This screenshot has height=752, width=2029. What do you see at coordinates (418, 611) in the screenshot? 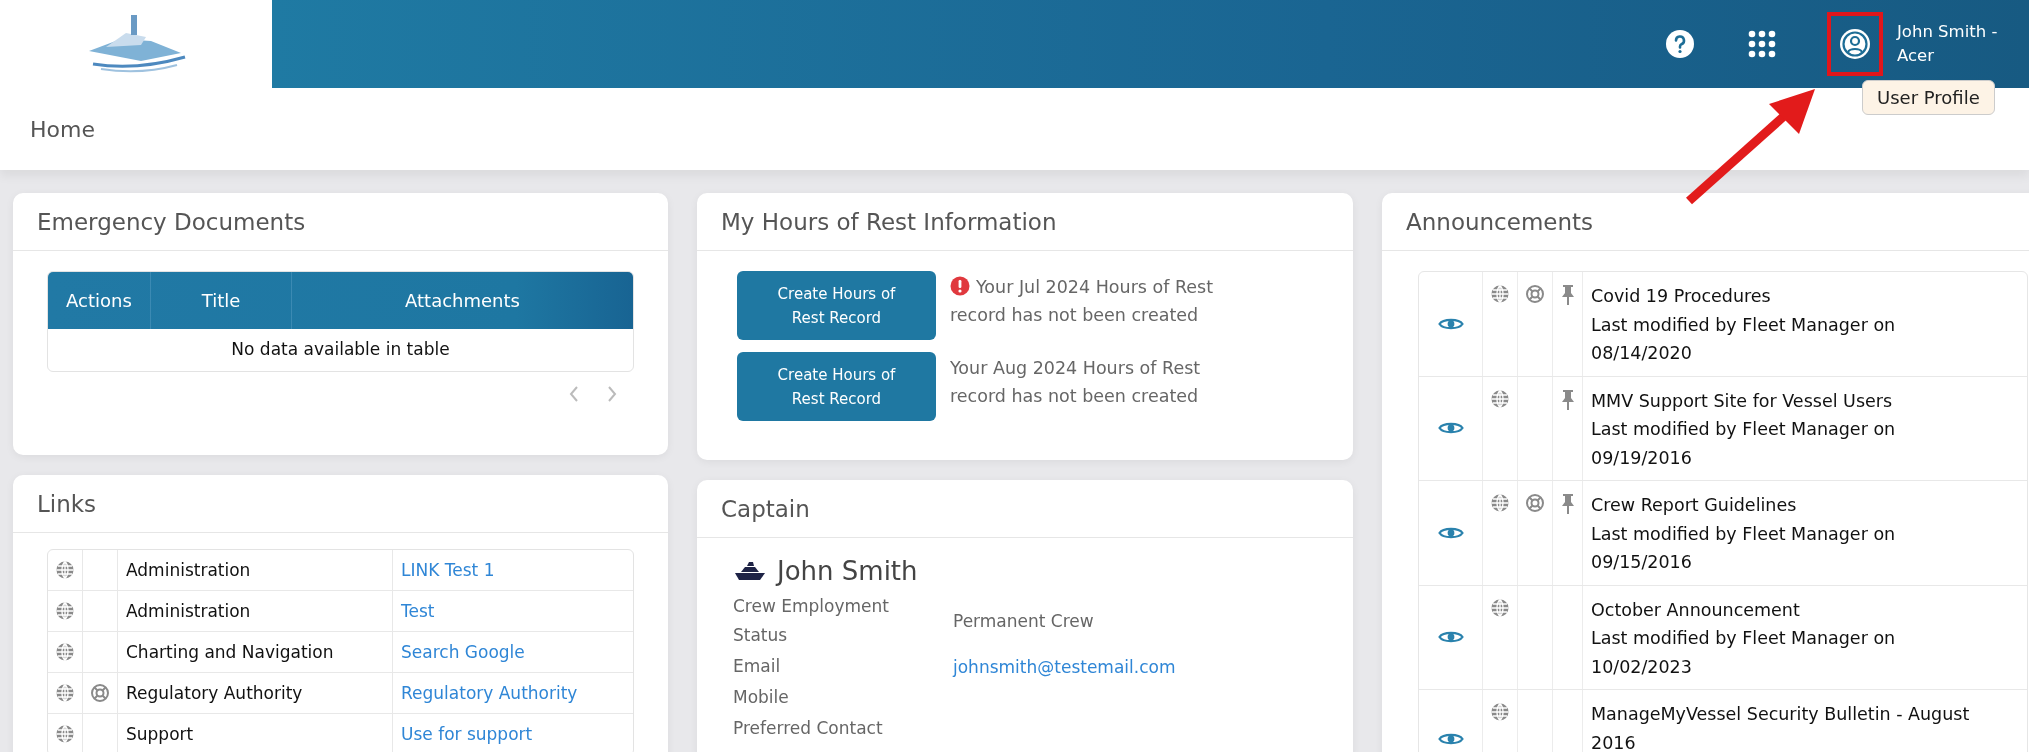
I see `link: Test` at bounding box center [418, 611].